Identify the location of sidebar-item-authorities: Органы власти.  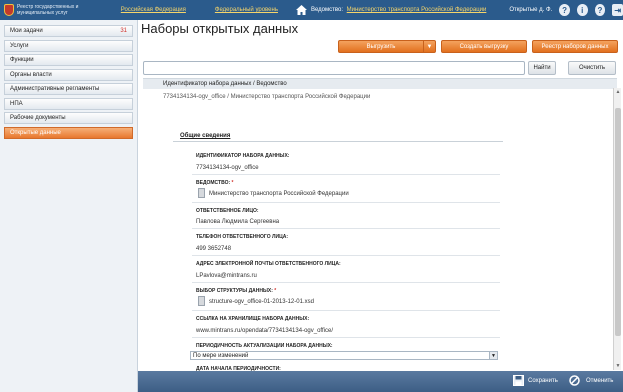
(68, 74).